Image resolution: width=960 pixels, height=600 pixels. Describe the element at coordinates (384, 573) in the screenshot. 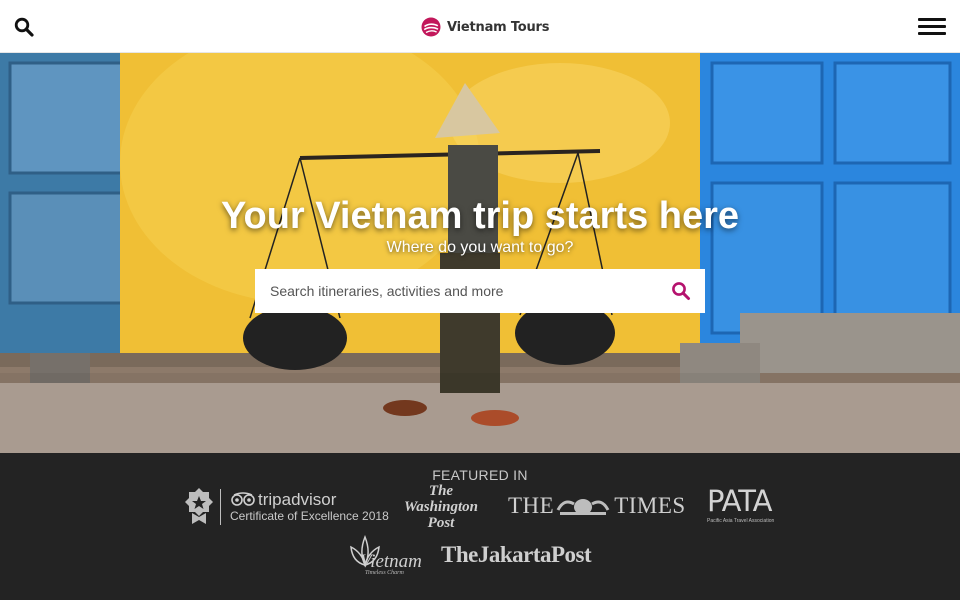

I see `vietnam-tagline: Timeless Charm` at that location.